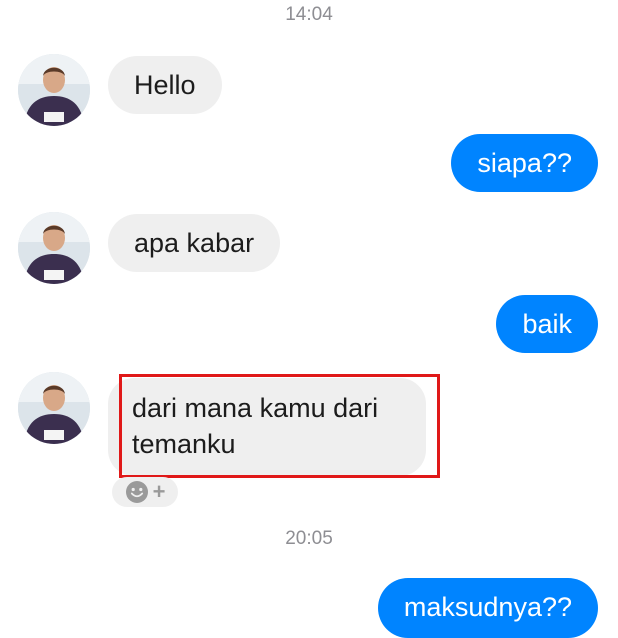  I want to click on highlight-box, so click(279, 426).